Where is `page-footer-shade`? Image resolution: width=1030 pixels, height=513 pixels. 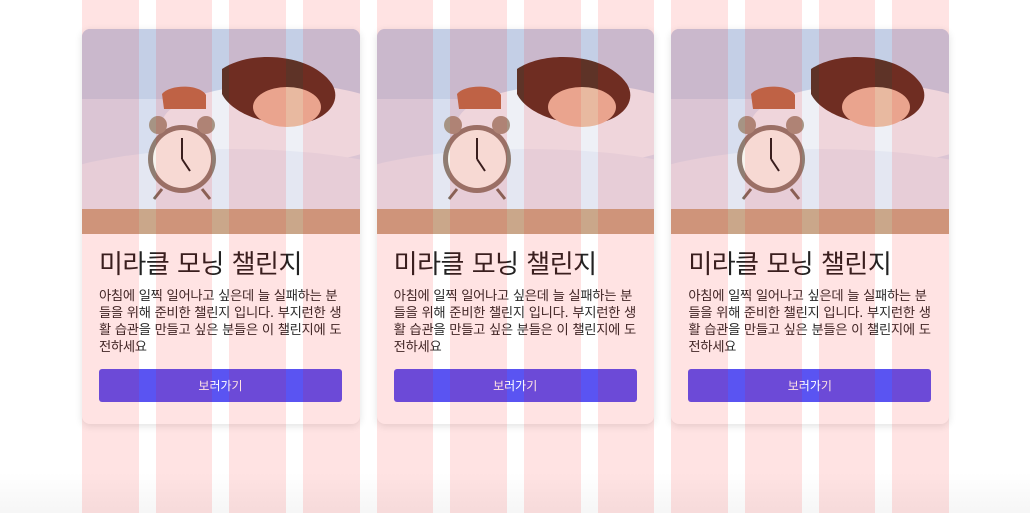 page-footer-shade is located at coordinates (515, 493).